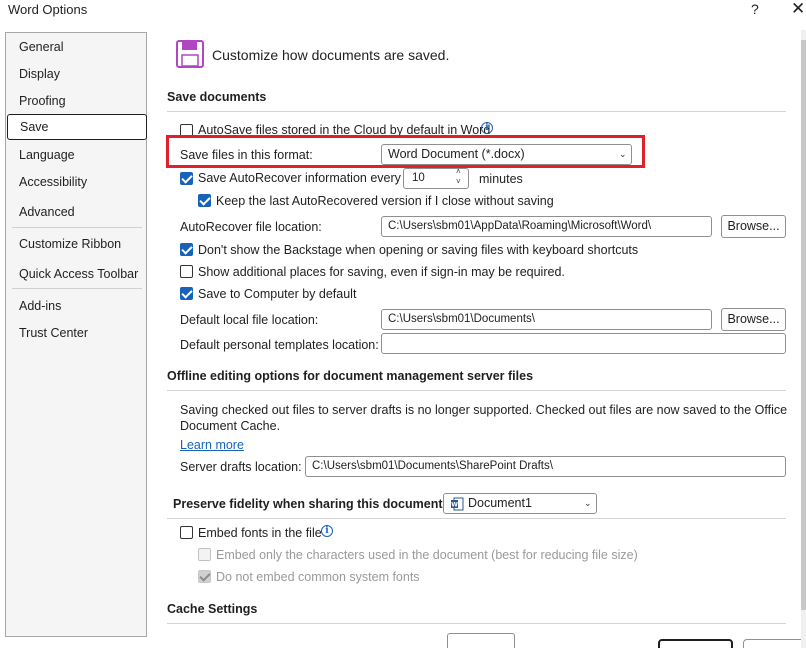 The width and height of the screenshot is (806, 648). I want to click on save-to-computer-label: Save to Computer by default, so click(277, 294).